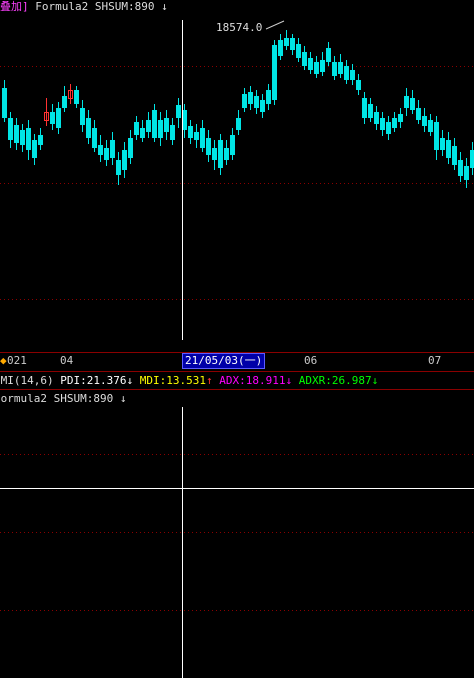 The width and height of the screenshot is (474, 678). Describe the element at coordinates (239, 27) in the screenshot. I see `high-price-label: 18574.0` at that location.